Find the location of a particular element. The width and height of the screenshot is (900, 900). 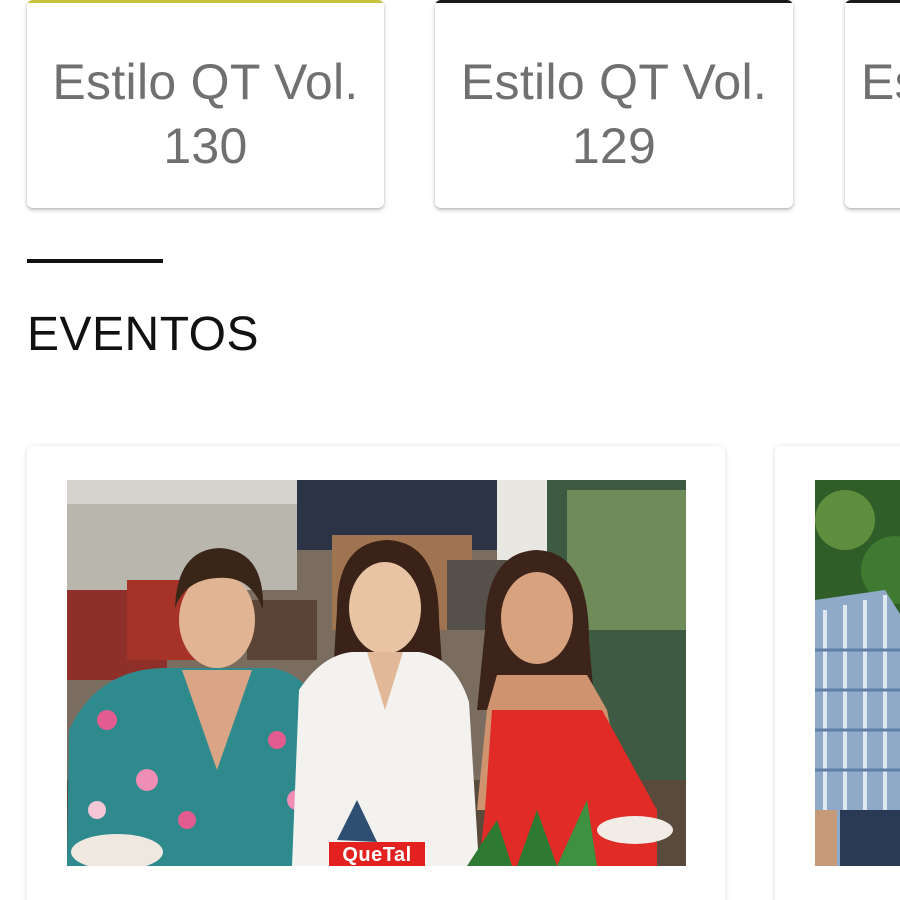

magazine-title-line1: Es is located at coordinates (880, 82).